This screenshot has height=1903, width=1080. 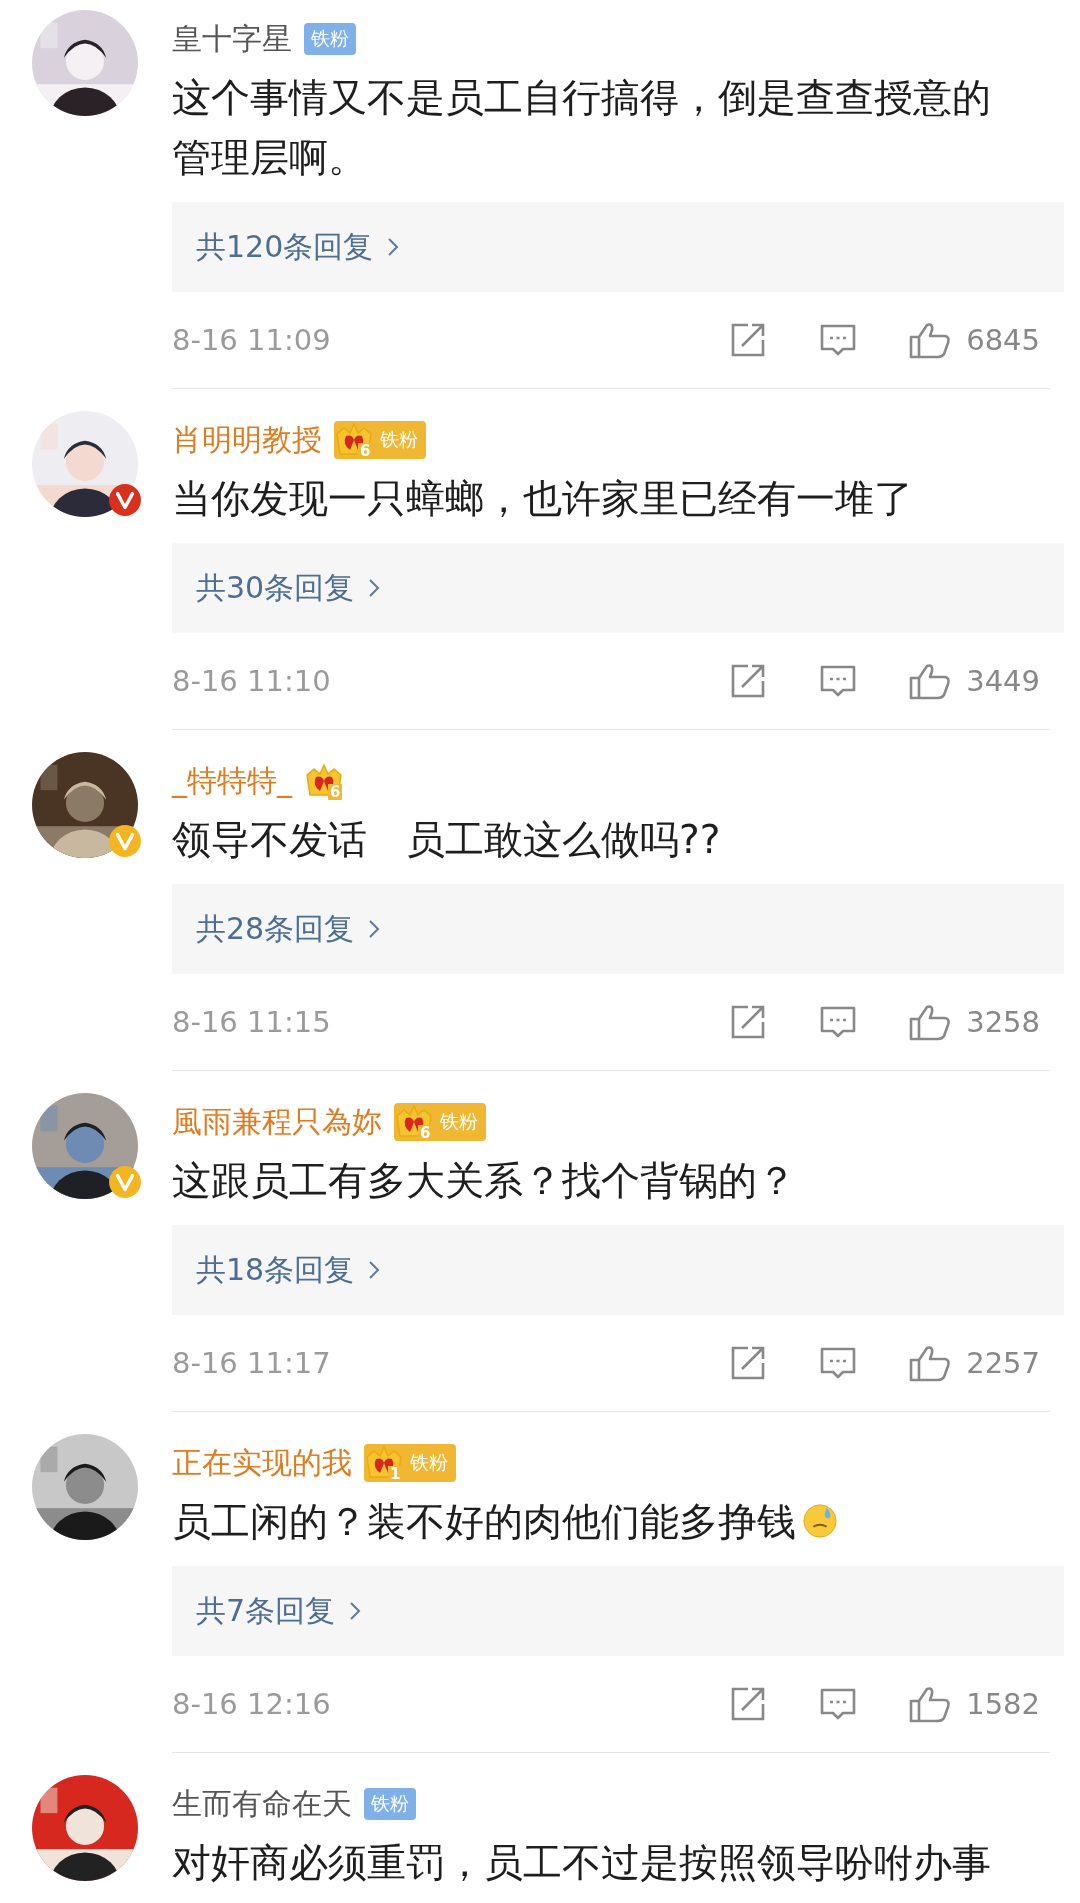 I want to click on like-button: 1582, so click(x=974, y=1704).